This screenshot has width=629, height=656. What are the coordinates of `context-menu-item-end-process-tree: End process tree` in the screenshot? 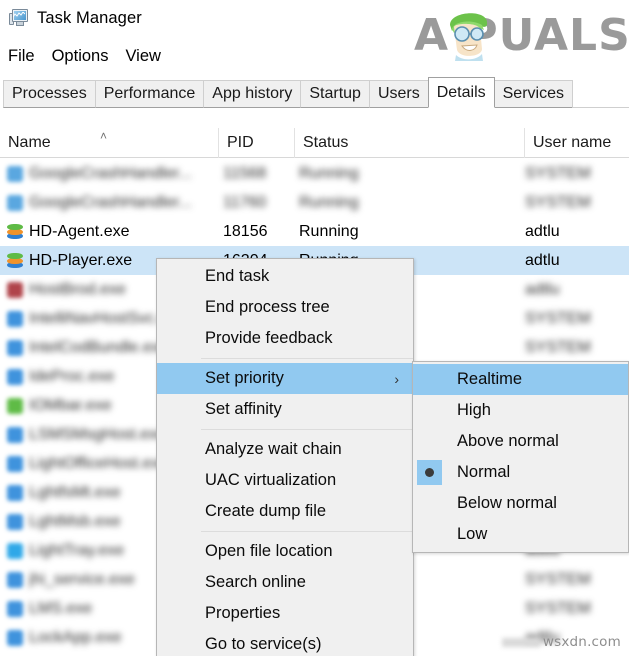 It's located at (285, 307).